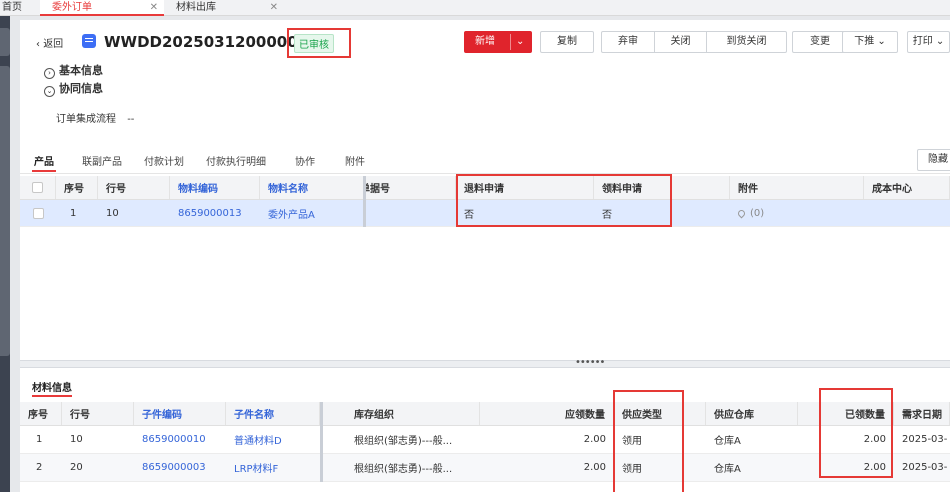 The height and width of the screenshot is (492, 950). I want to click on col-material-name: 物料名称, so click(312, 187).